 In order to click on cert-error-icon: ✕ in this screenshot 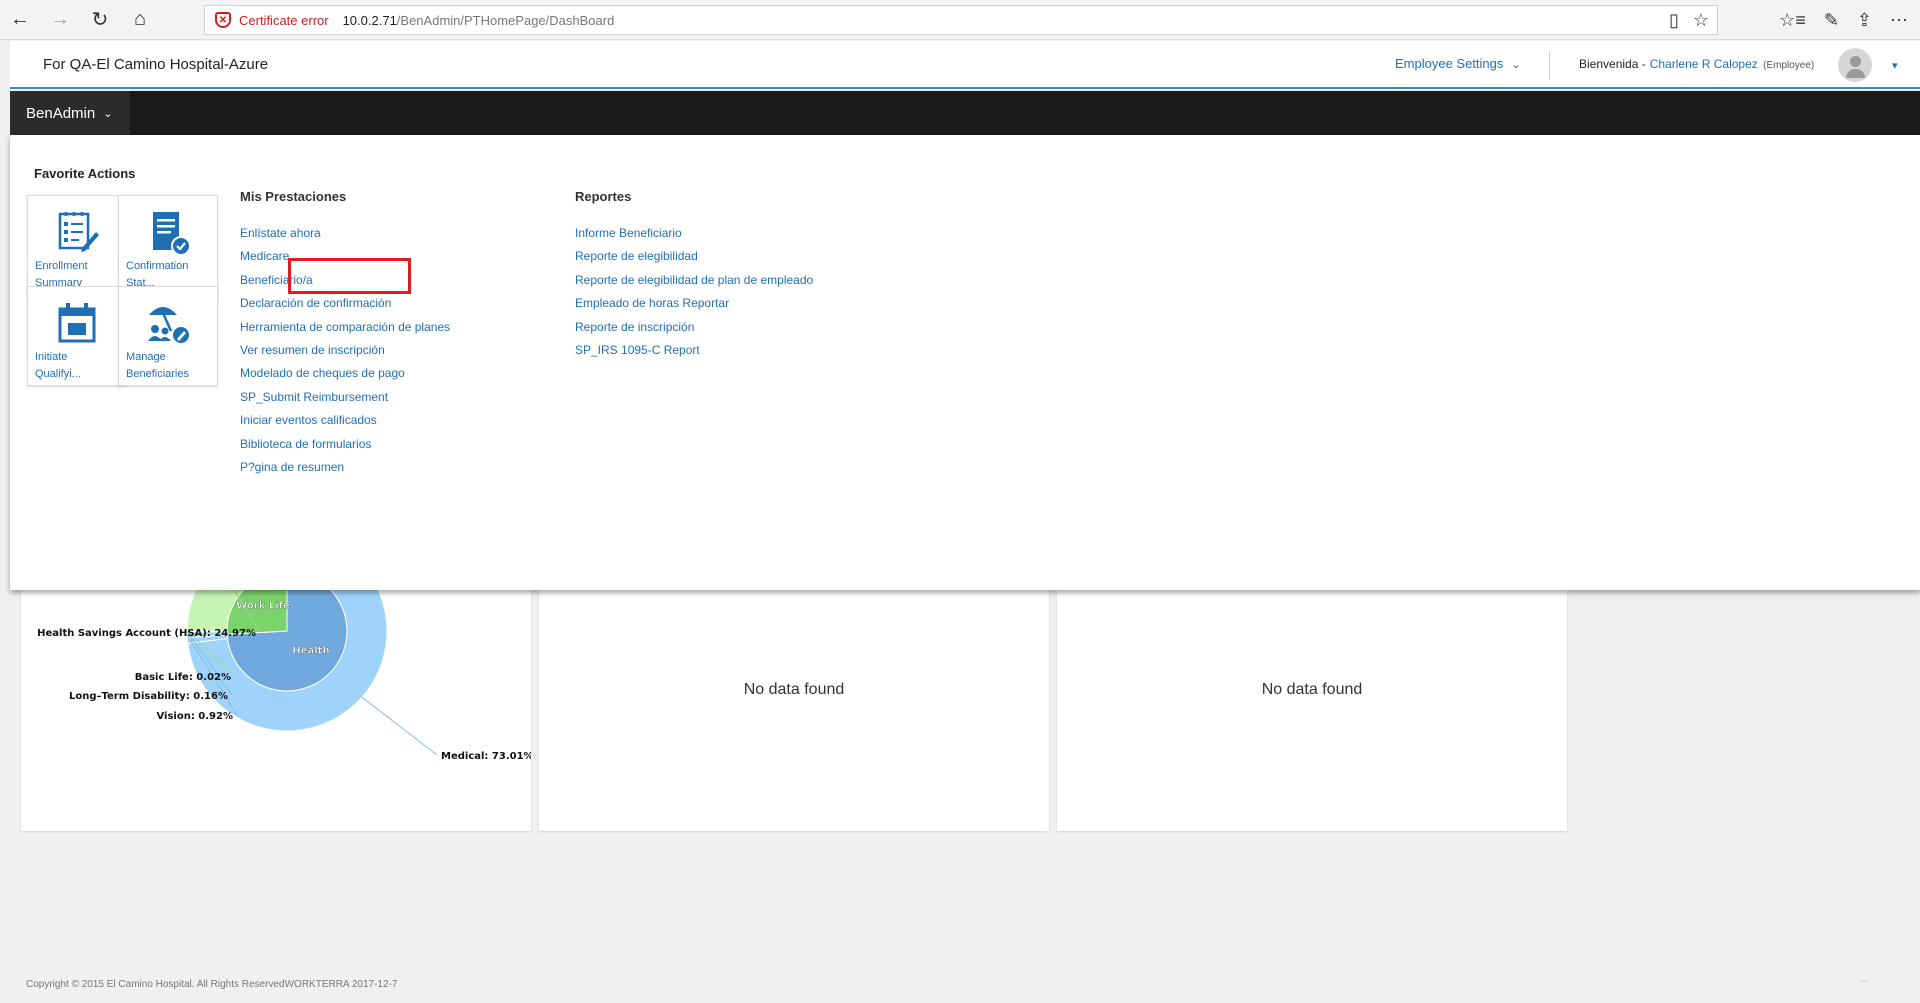, I will do `click(223, 20)`.